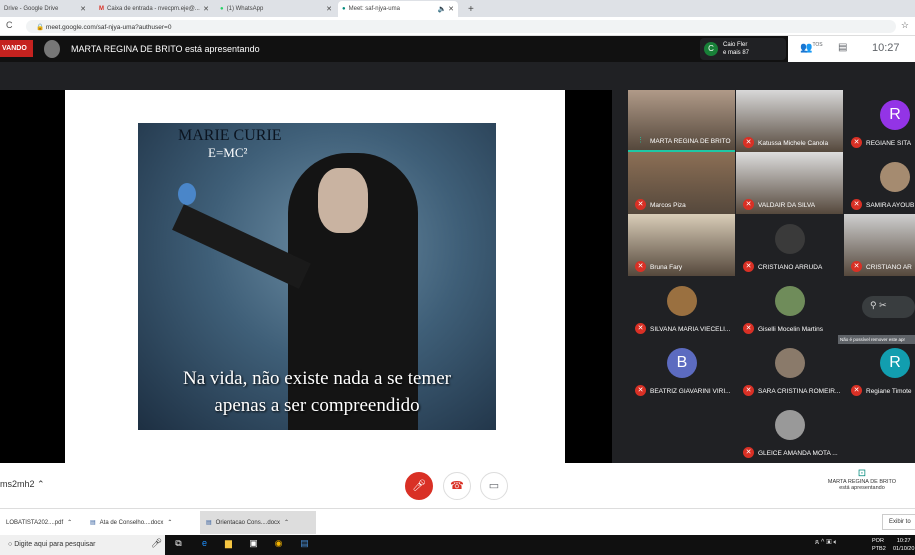 The width and height of the screenshot is (915, 555). What do you see at coordinates (793, 143) in the screenshot?
I see `participant-name: Katussa Michele Canola` at bounding box center [793, 143].